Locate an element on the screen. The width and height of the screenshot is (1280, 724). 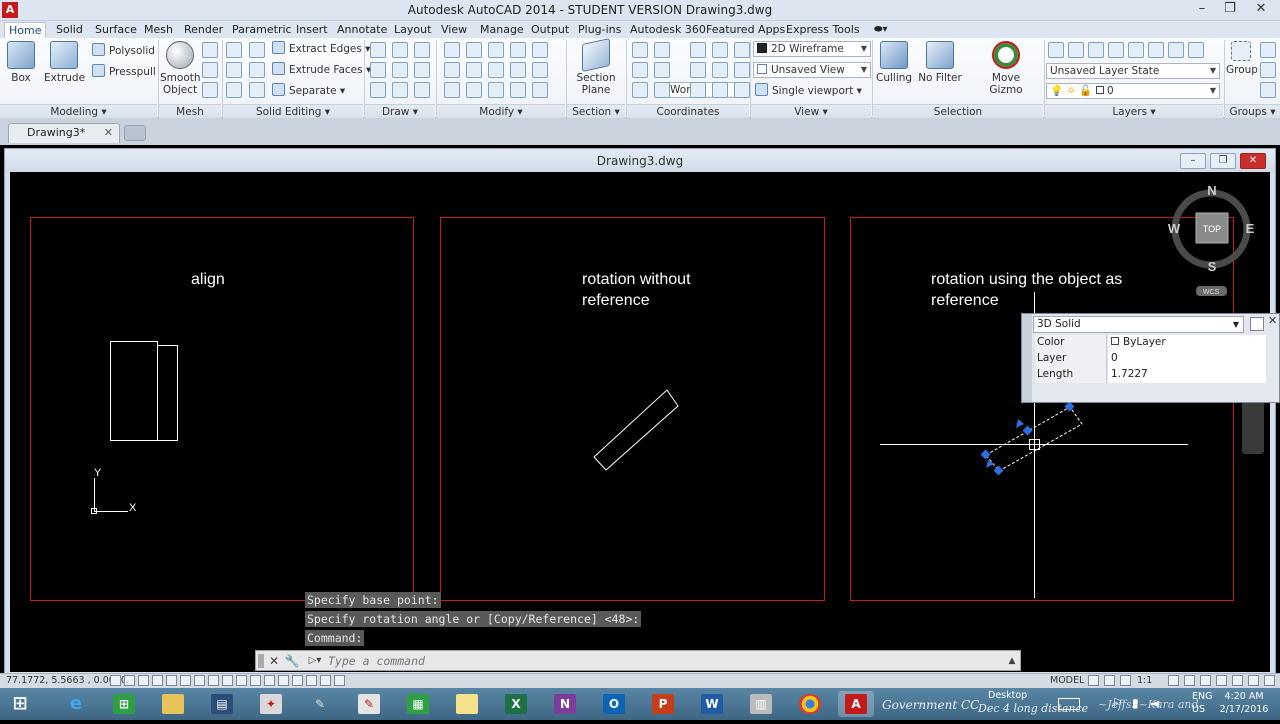
extract-edges-button: Extract Edges ▾ is located at coordinates (321, 49).